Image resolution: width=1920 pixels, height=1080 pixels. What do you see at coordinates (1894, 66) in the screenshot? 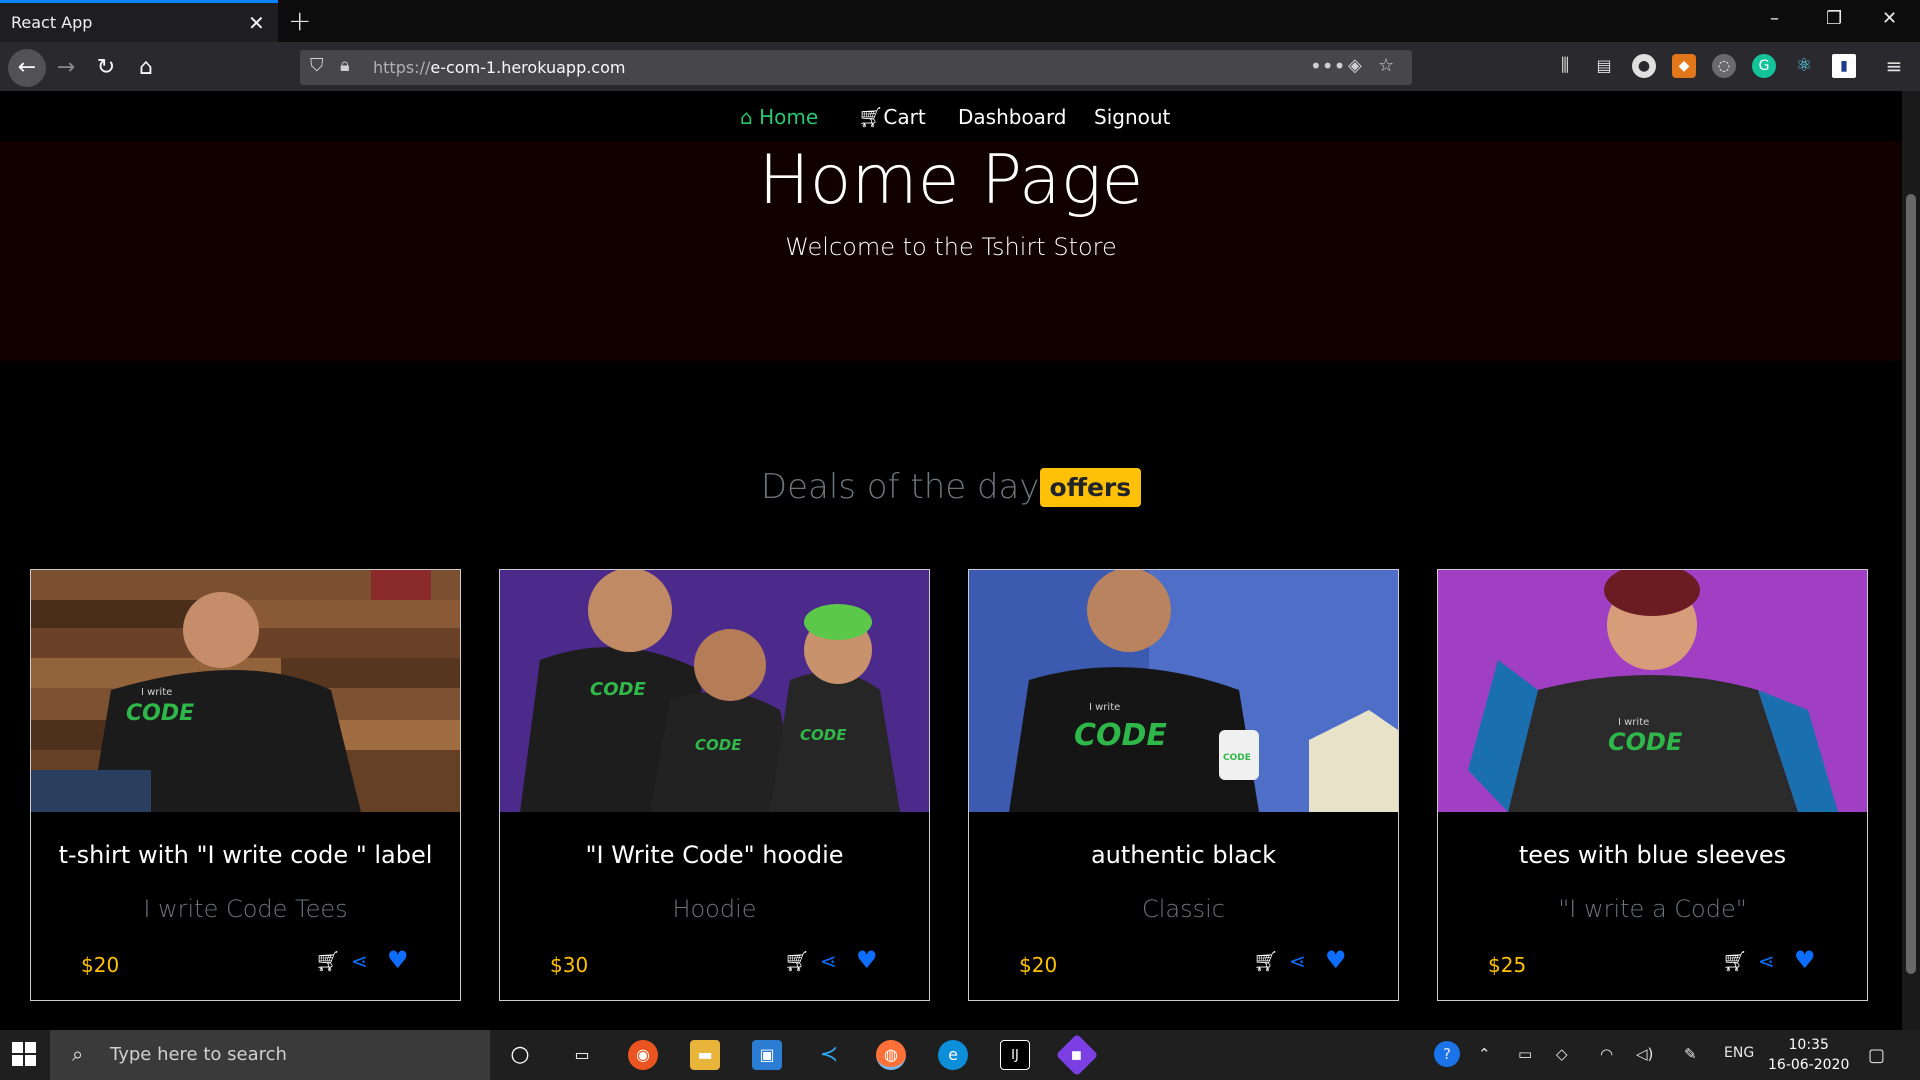
I see `menu-icon: ≡` at bounding box center [1894, 66].